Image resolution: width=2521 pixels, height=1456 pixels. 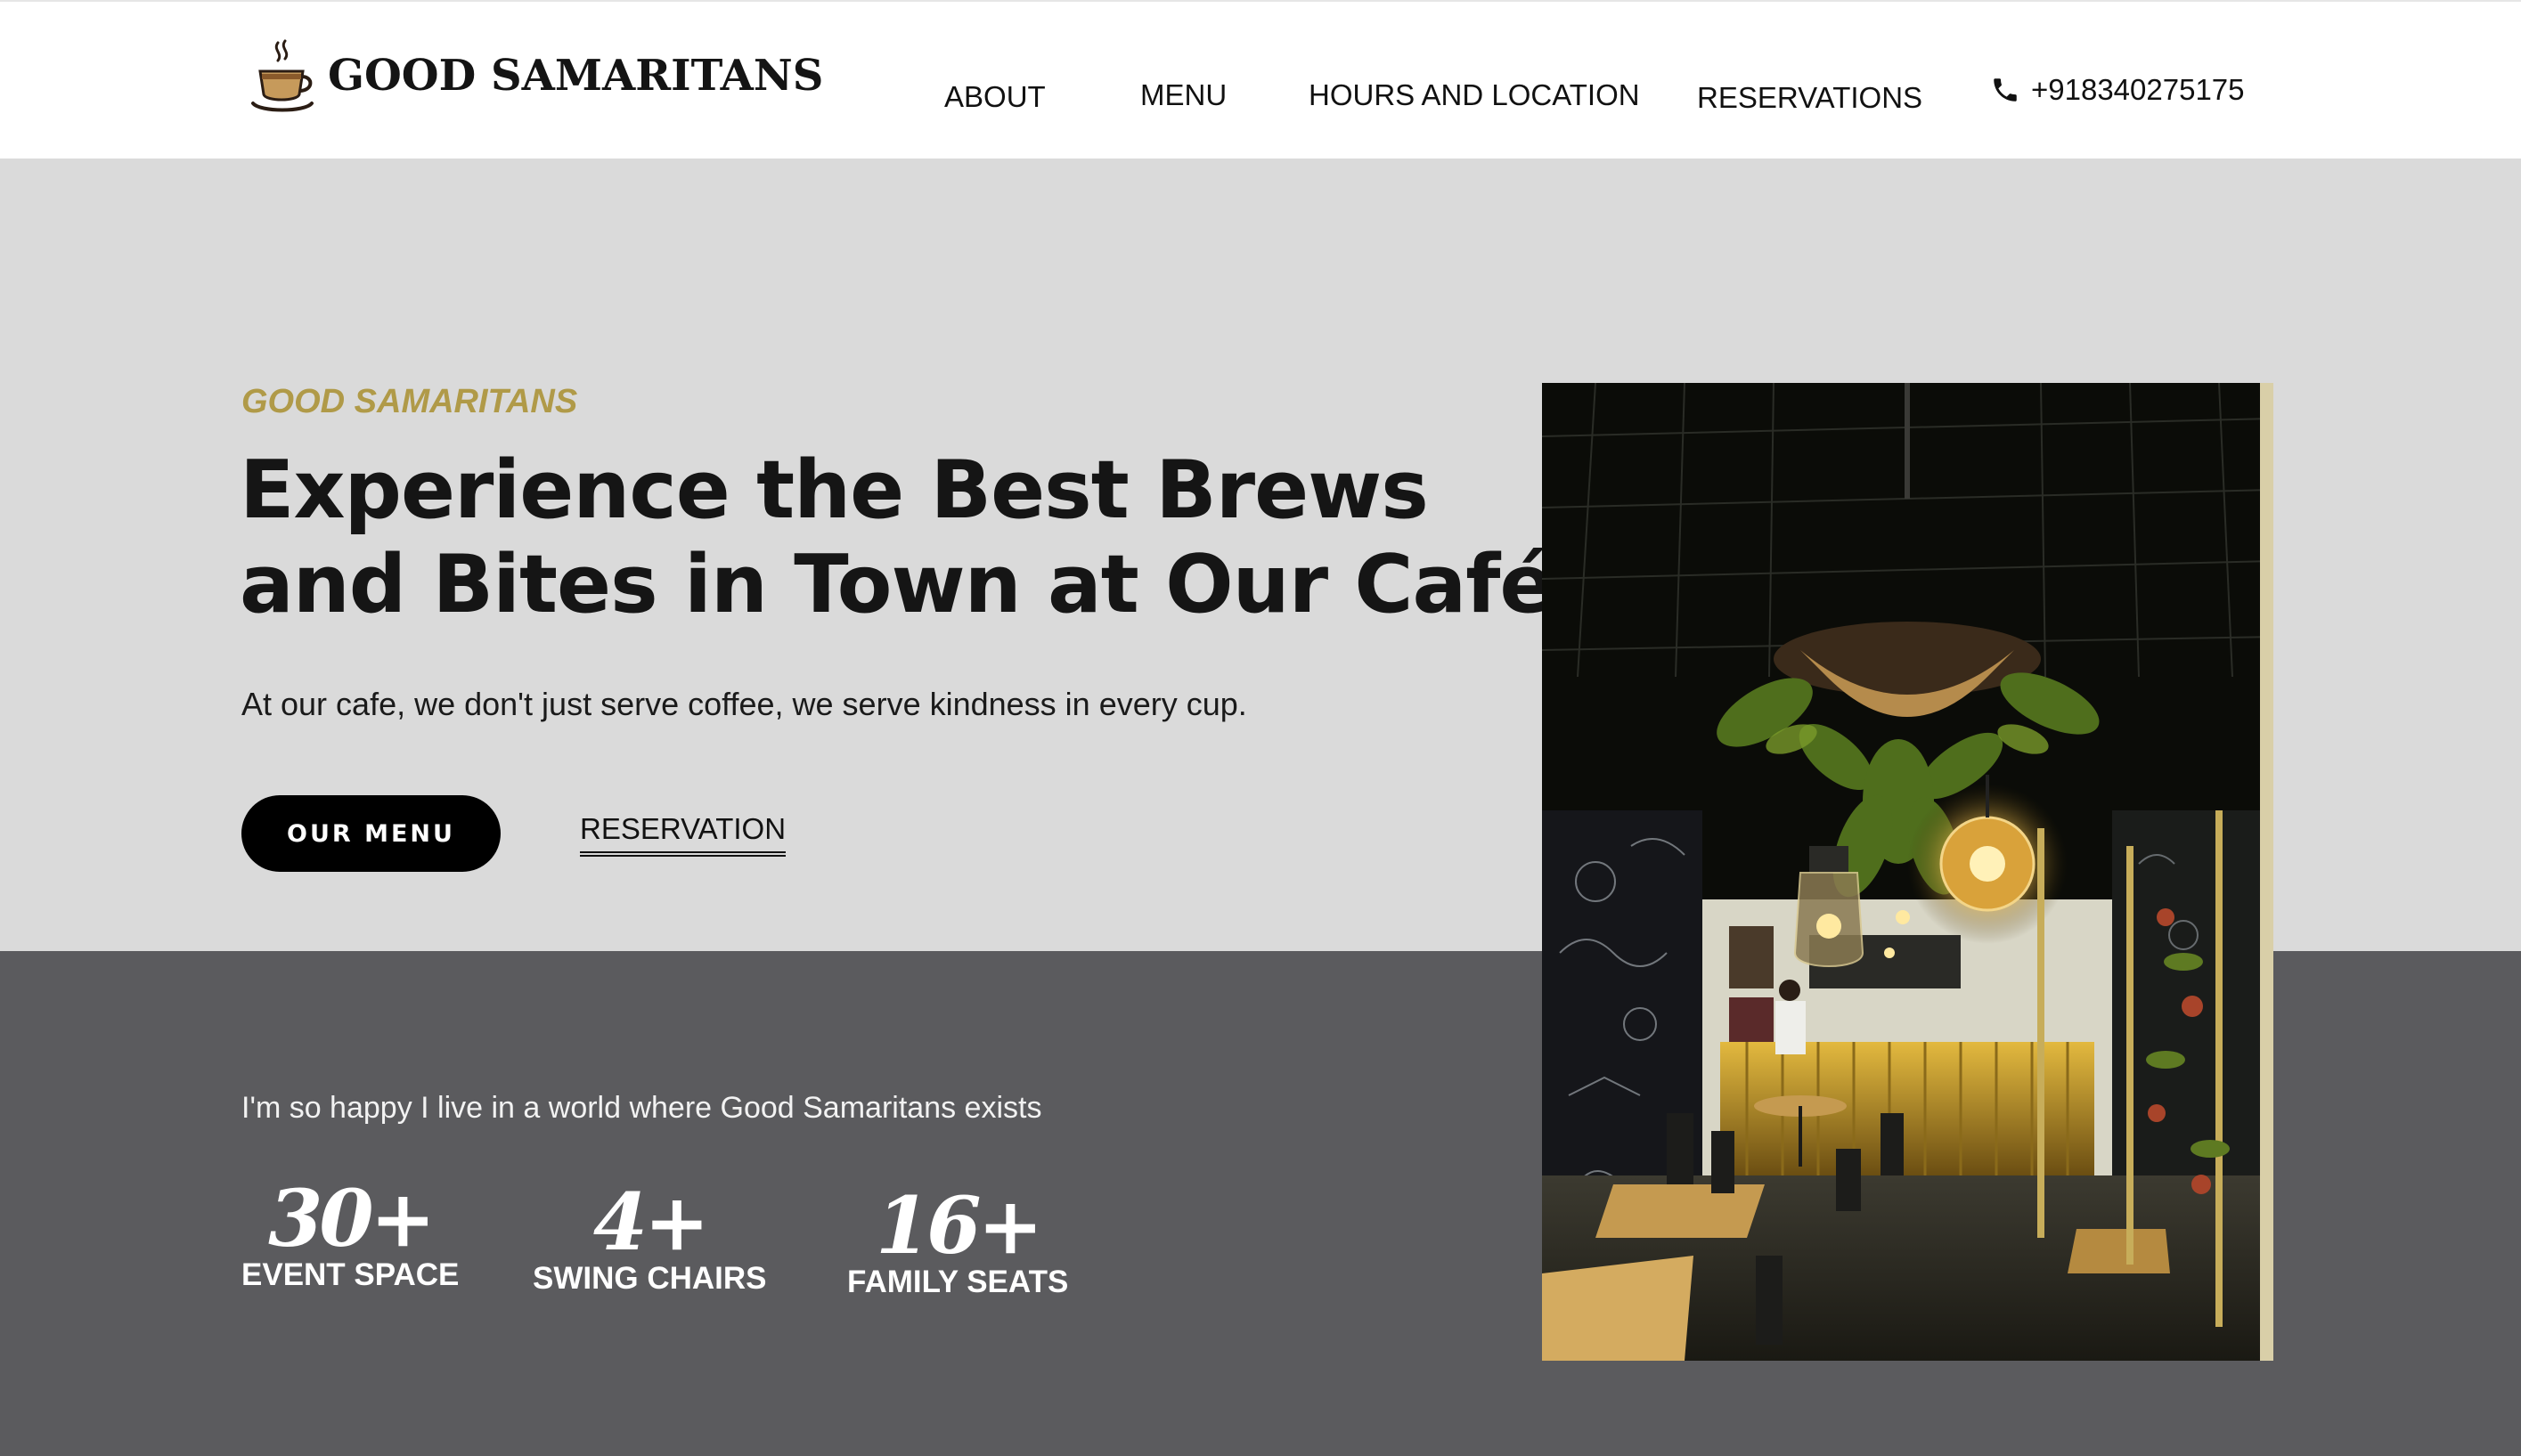 I want to click on brand-logo: GOOD SAMARITANS, so click(x=537, y=75).